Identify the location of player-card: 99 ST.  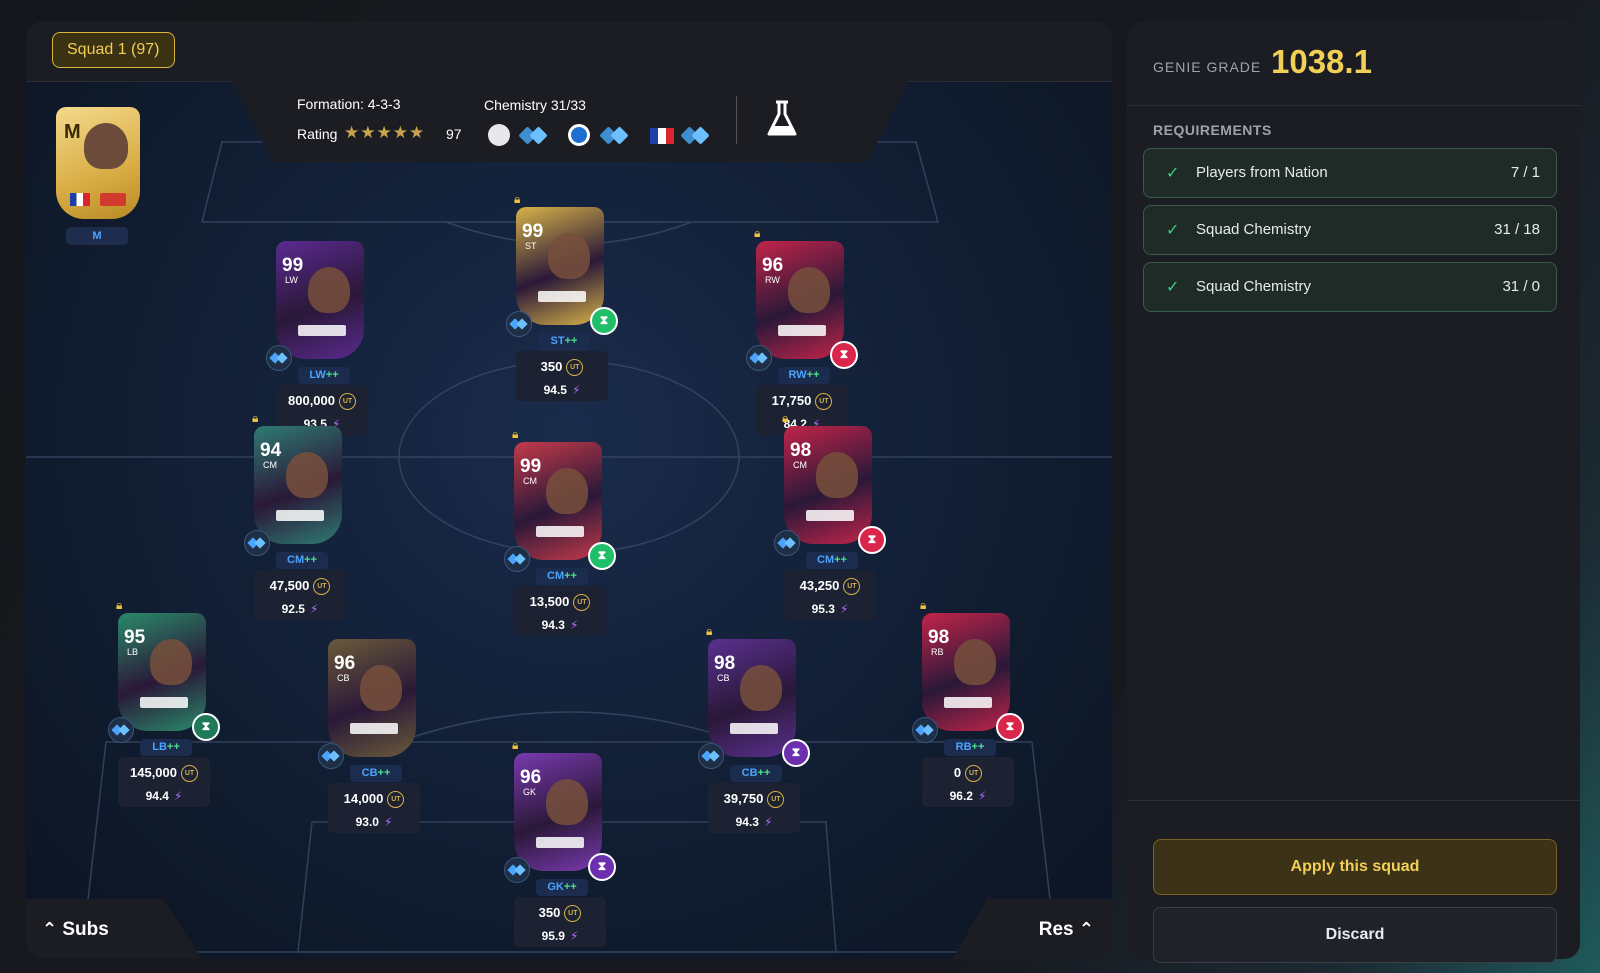
(560, 266).